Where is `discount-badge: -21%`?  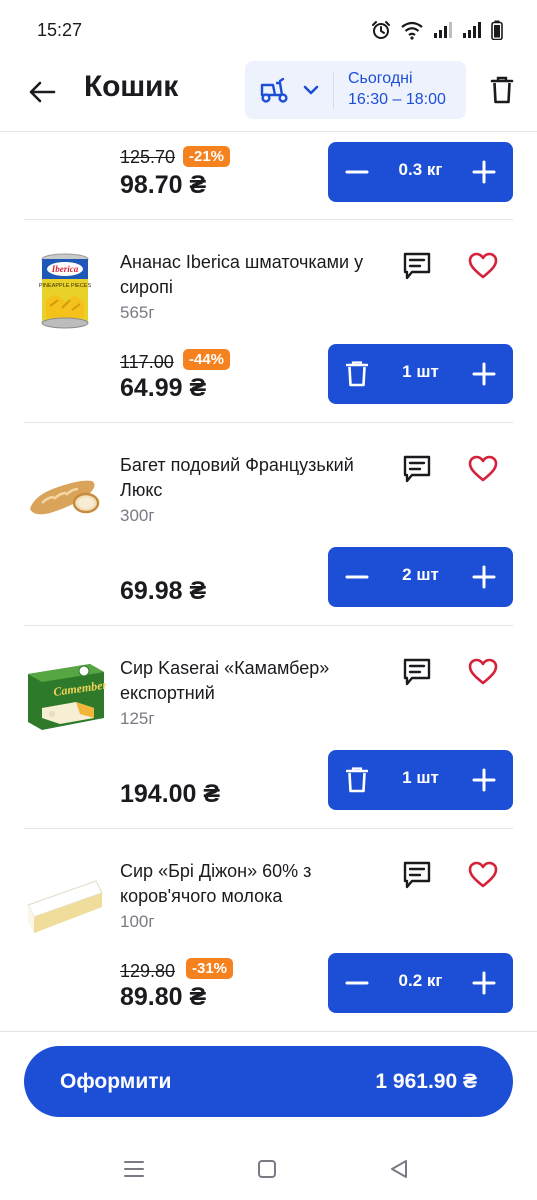
discount-badge: -21% is located at coordinates (207, 156).